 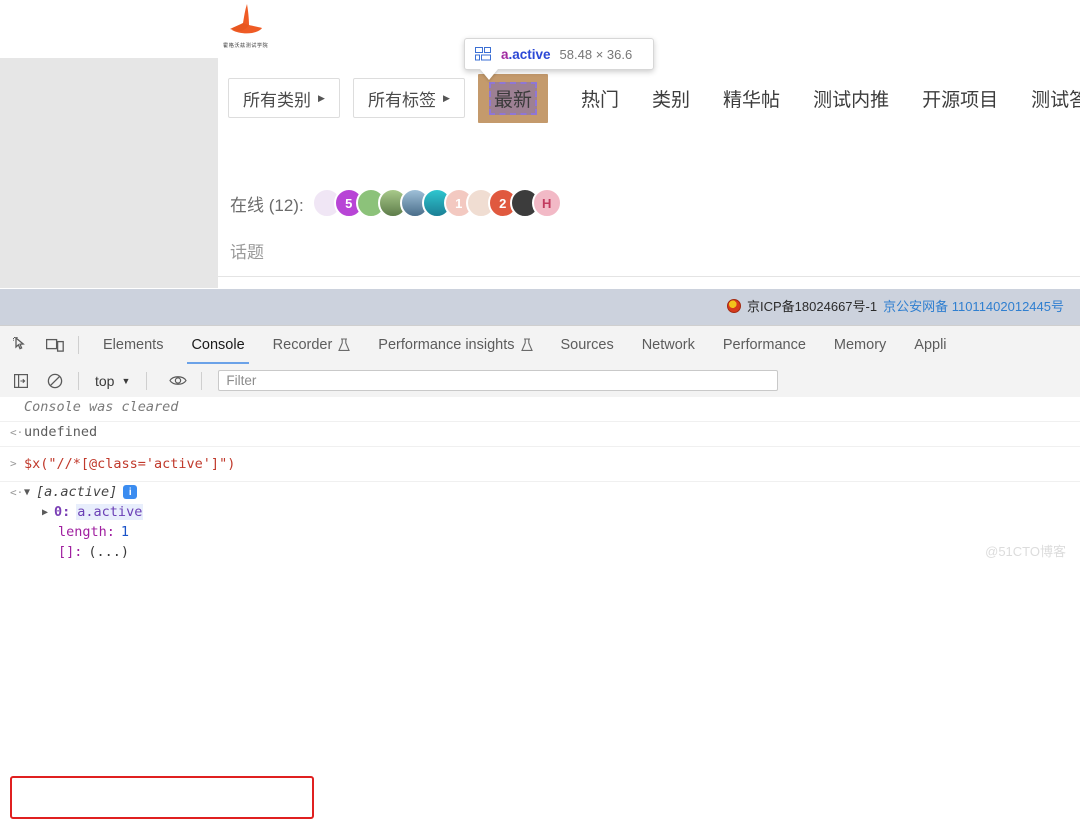 I want to click on console-row-input: > $x("//*[@class='active']"), so click(x=540, y=464).